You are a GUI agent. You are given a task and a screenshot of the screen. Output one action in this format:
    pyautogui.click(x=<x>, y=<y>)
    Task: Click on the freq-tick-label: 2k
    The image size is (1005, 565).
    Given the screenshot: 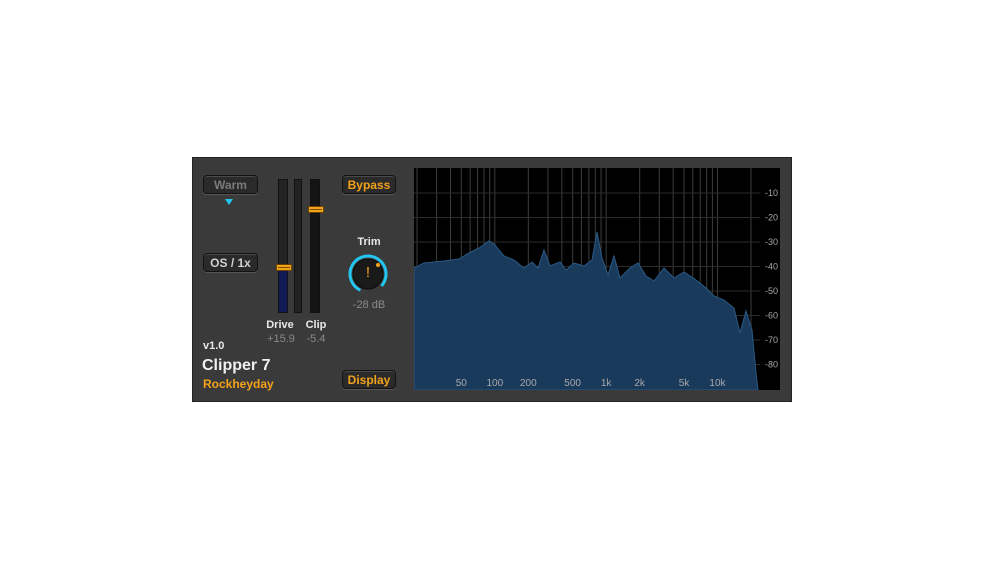 What is the action you would take?
    pyautogui.click(x=640, y=383)
    